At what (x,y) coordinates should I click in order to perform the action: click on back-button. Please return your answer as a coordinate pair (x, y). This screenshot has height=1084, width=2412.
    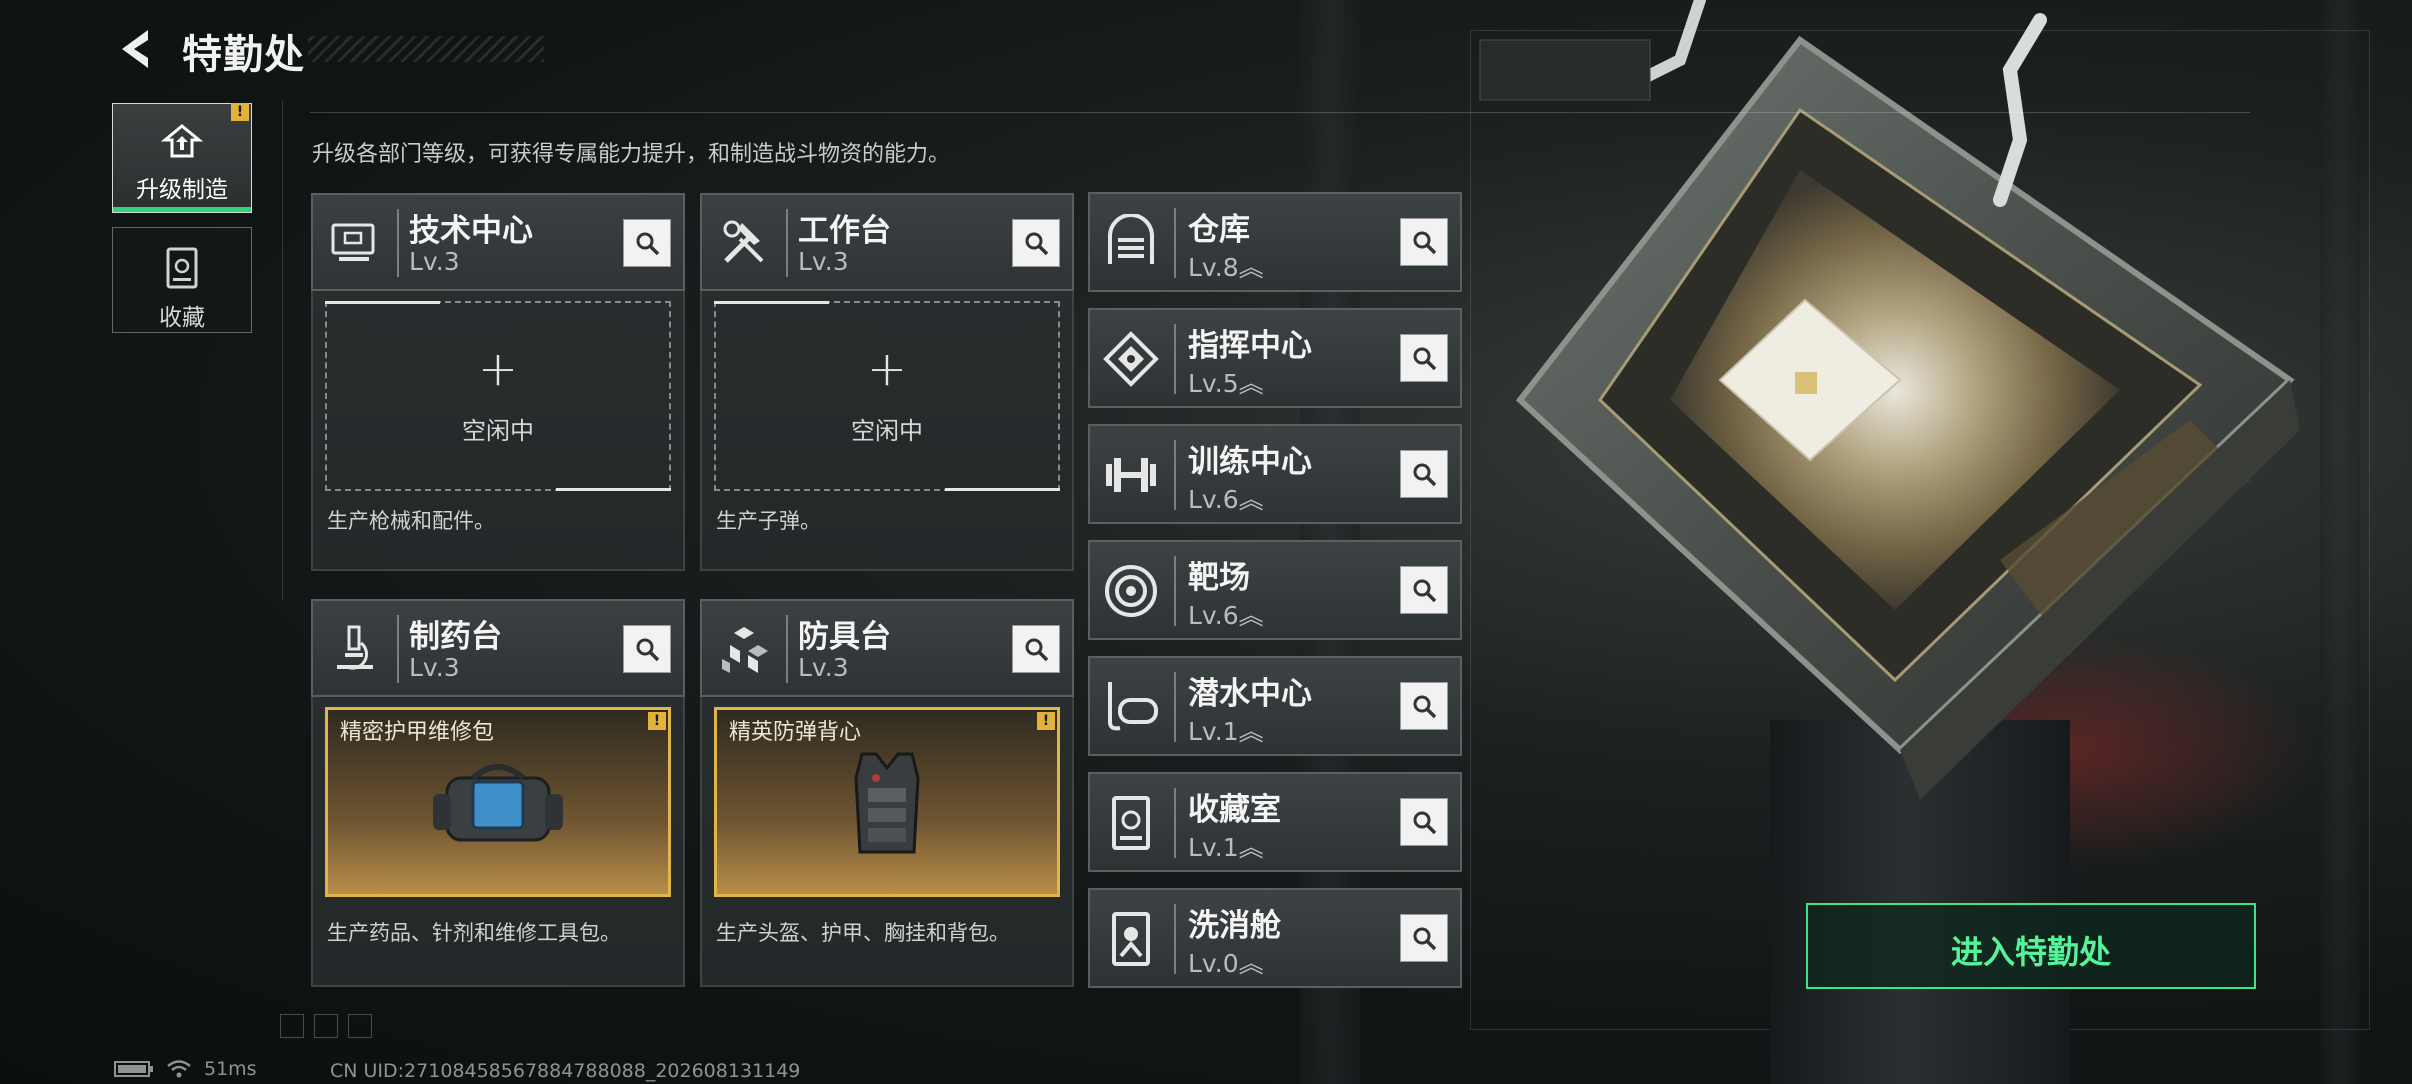
    Looking at the image, I should click on (135, 49).